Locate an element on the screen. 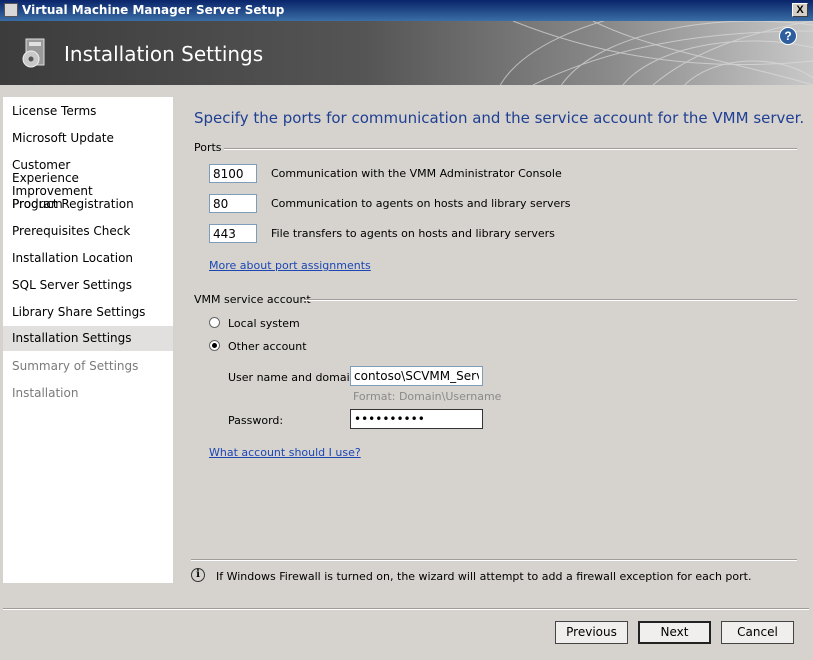 The width and height of the screenshot is (813, 660). title-bar: Virtual Machine Manager Server Setup X is located at coordinates (406, 10).